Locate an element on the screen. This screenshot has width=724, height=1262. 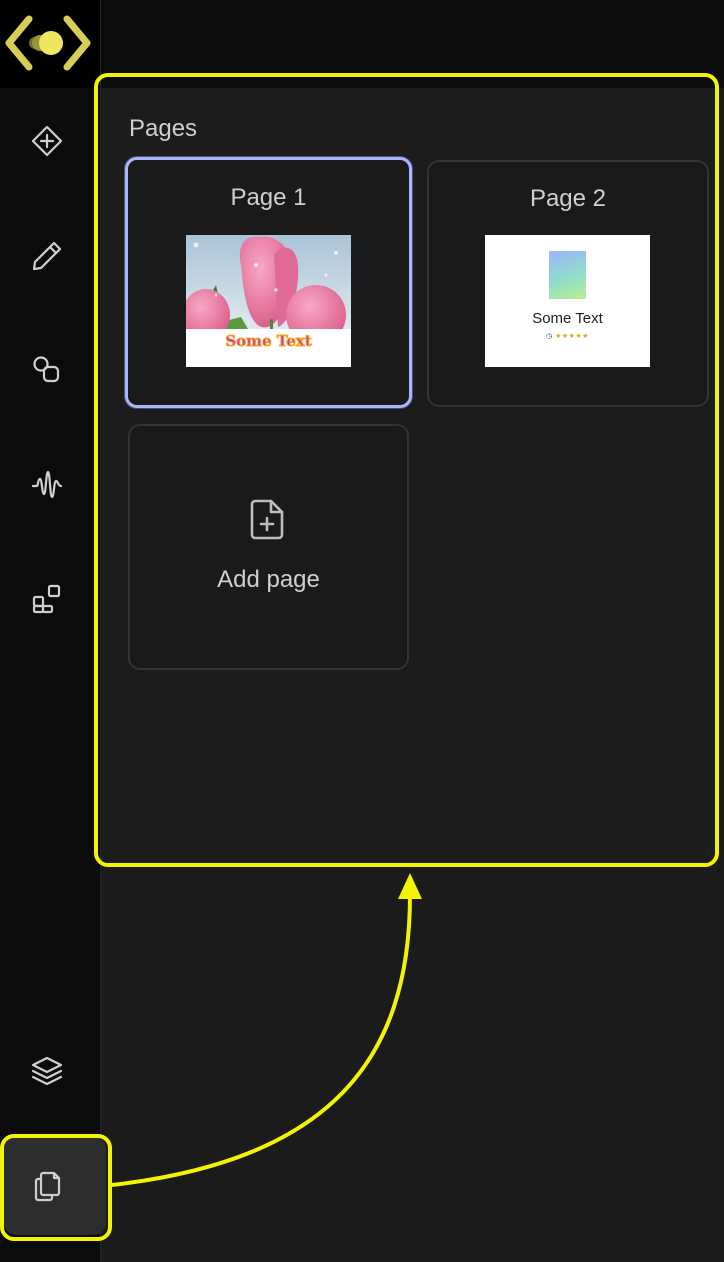
page-thumbnail: Some Text is located at coordinates (268, 301).